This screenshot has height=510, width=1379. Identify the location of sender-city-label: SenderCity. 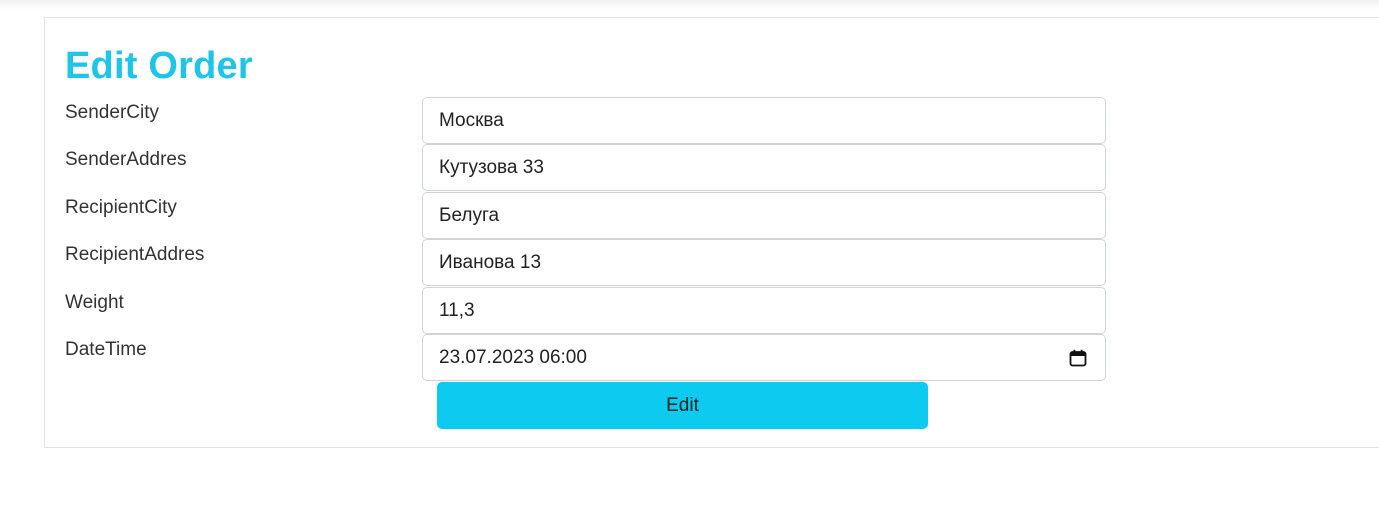
(112, 112).